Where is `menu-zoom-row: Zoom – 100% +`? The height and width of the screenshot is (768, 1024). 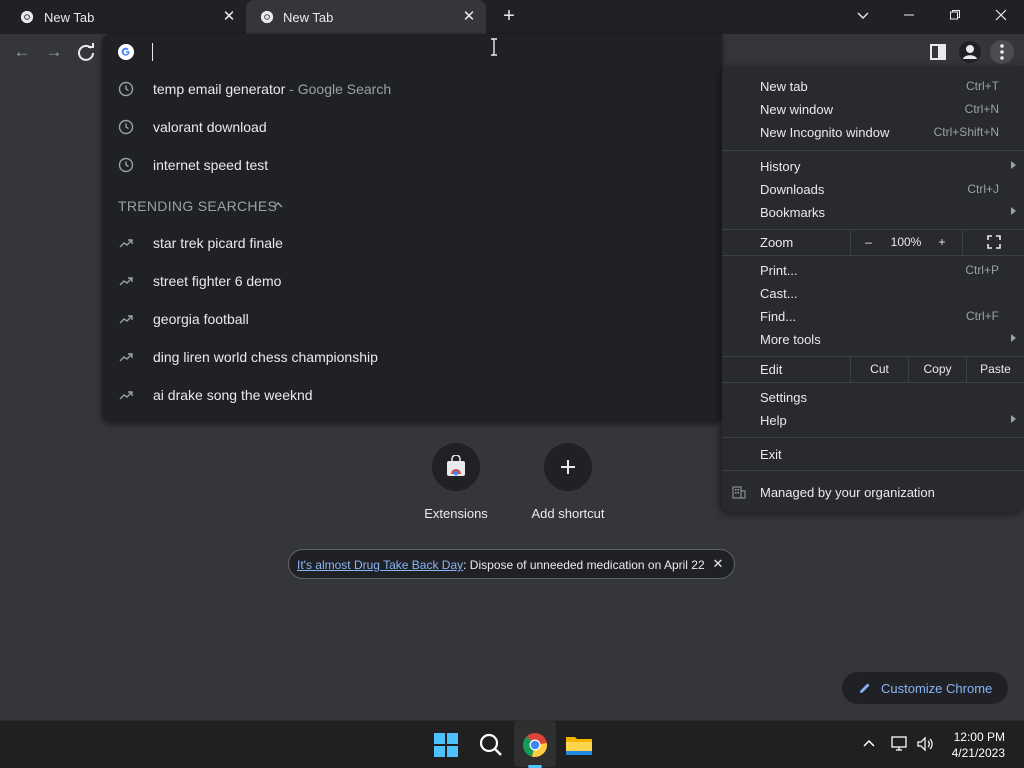
menu-zoom-row: Zoom – 100% + is located at coordinates (873, 242).